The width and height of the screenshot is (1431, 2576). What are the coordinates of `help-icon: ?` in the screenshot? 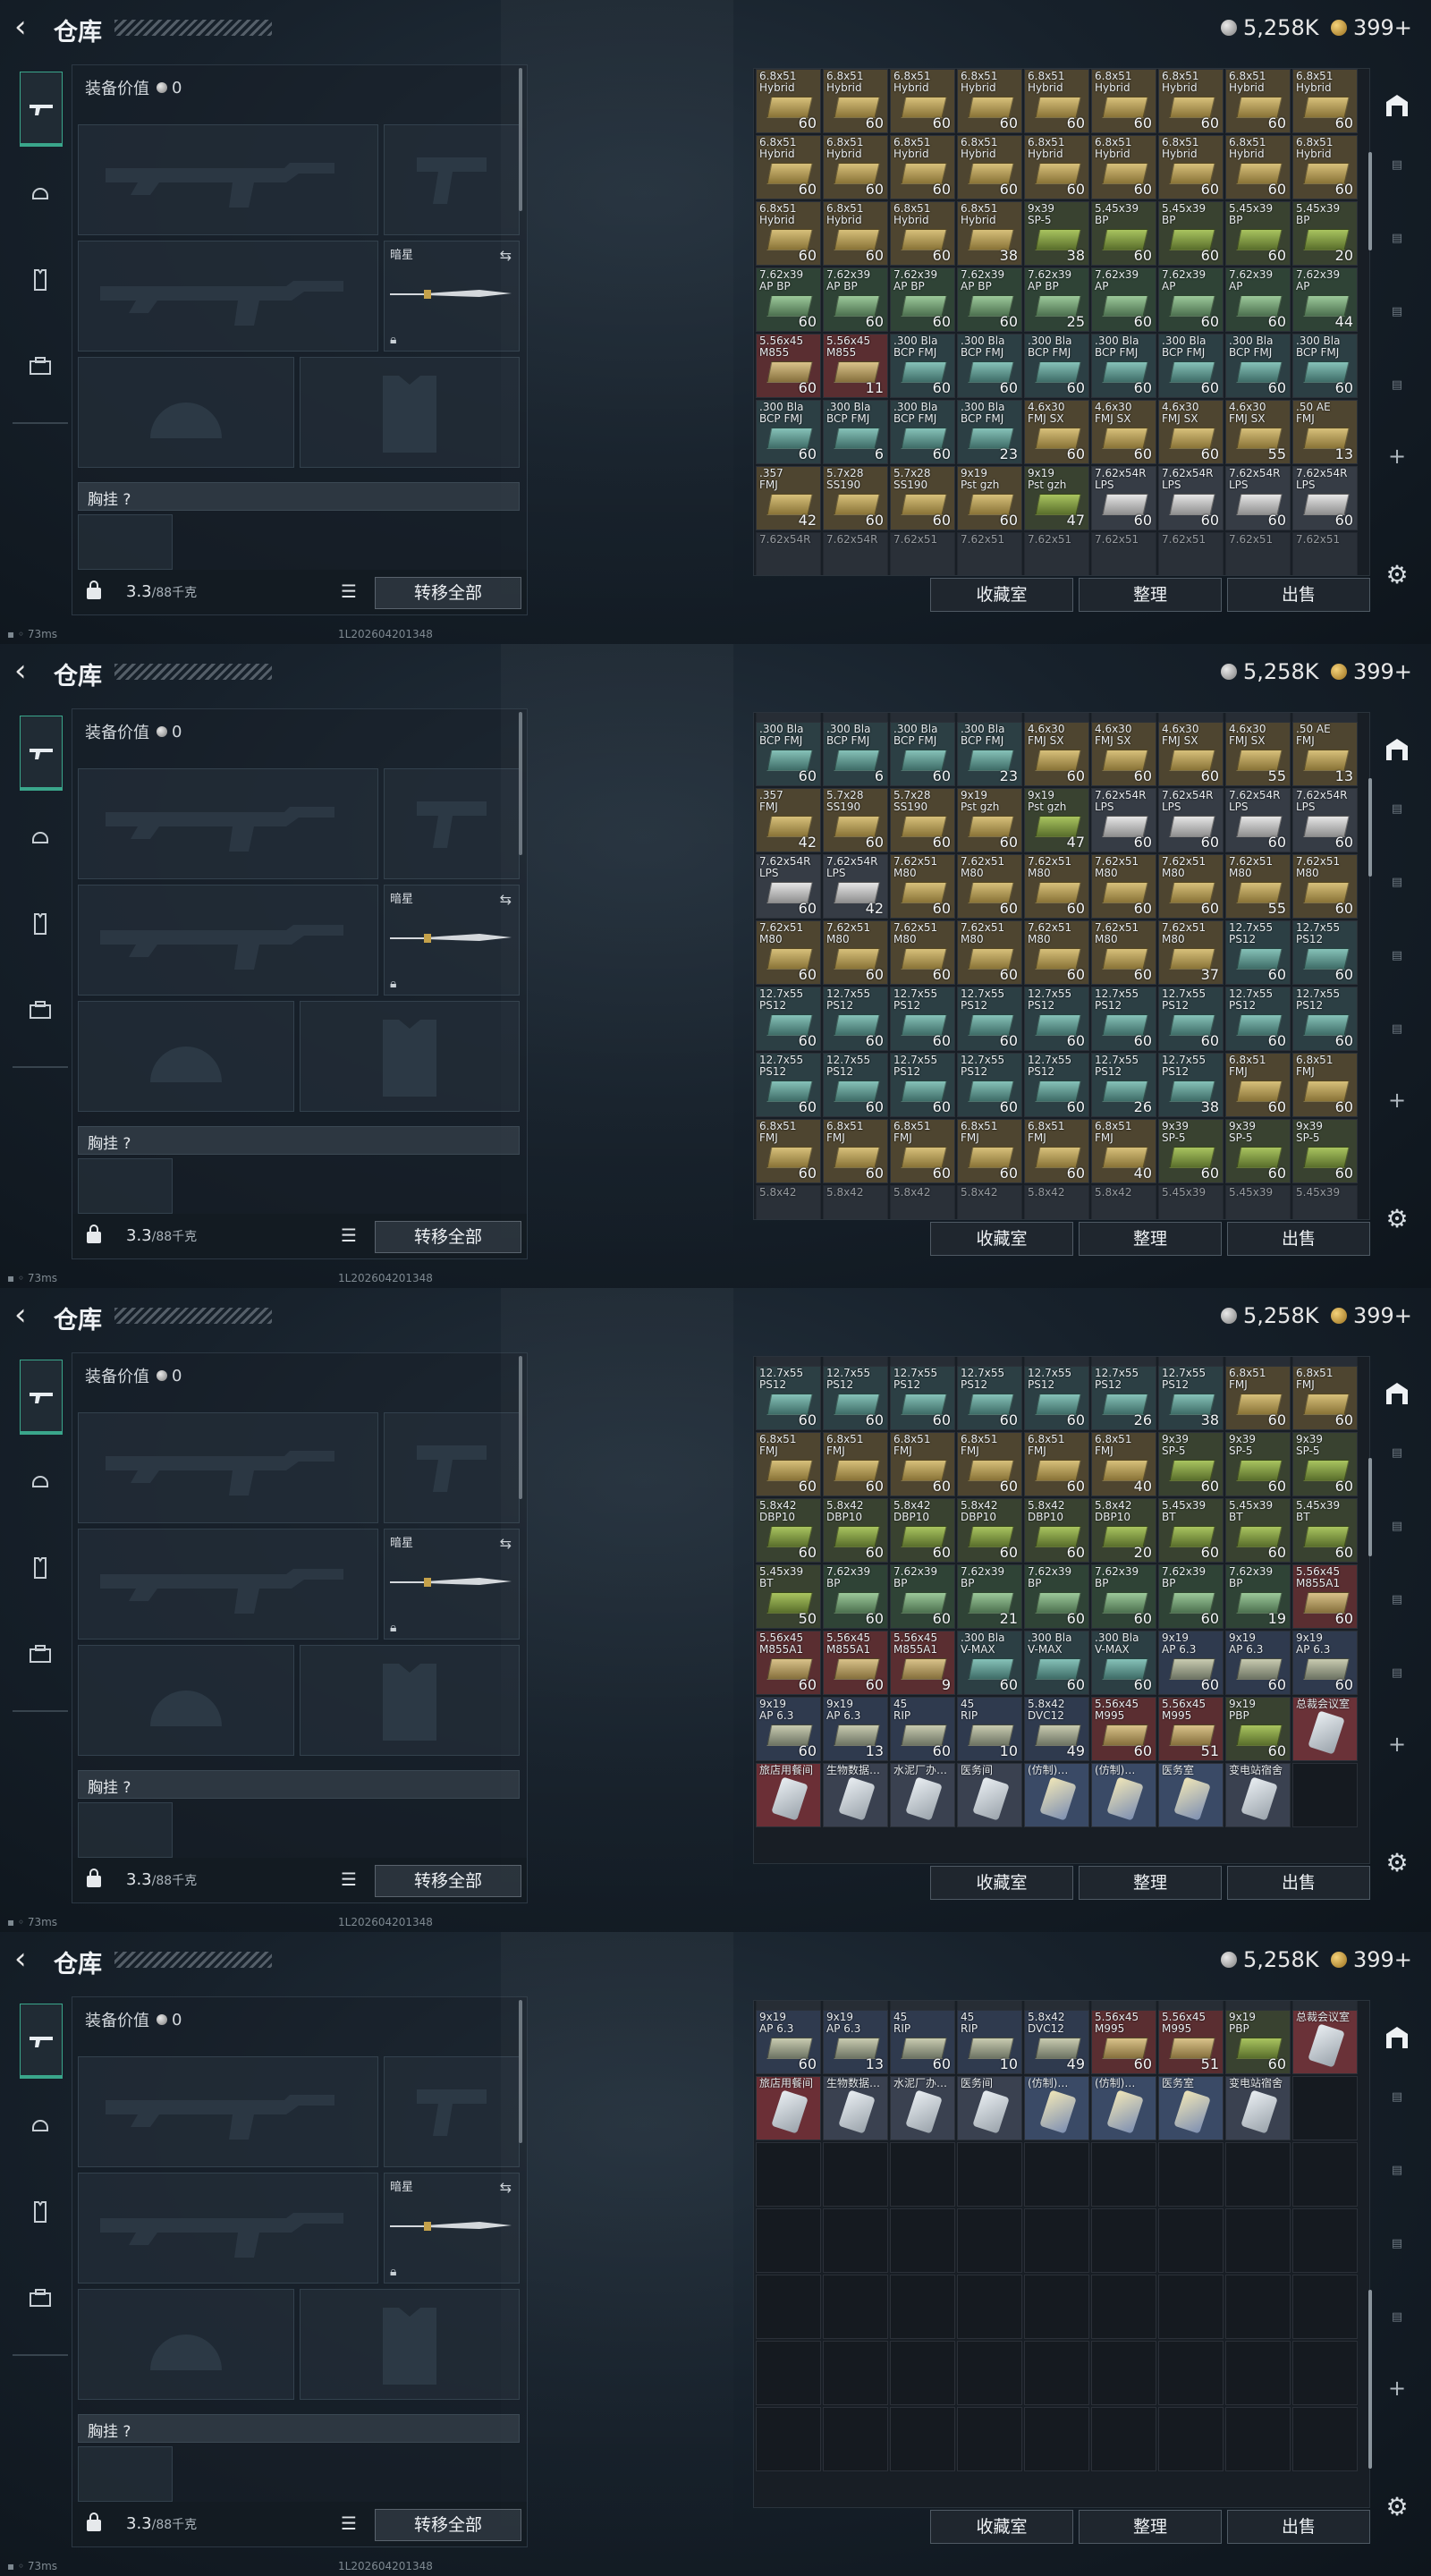 It's located at (127, 1788).